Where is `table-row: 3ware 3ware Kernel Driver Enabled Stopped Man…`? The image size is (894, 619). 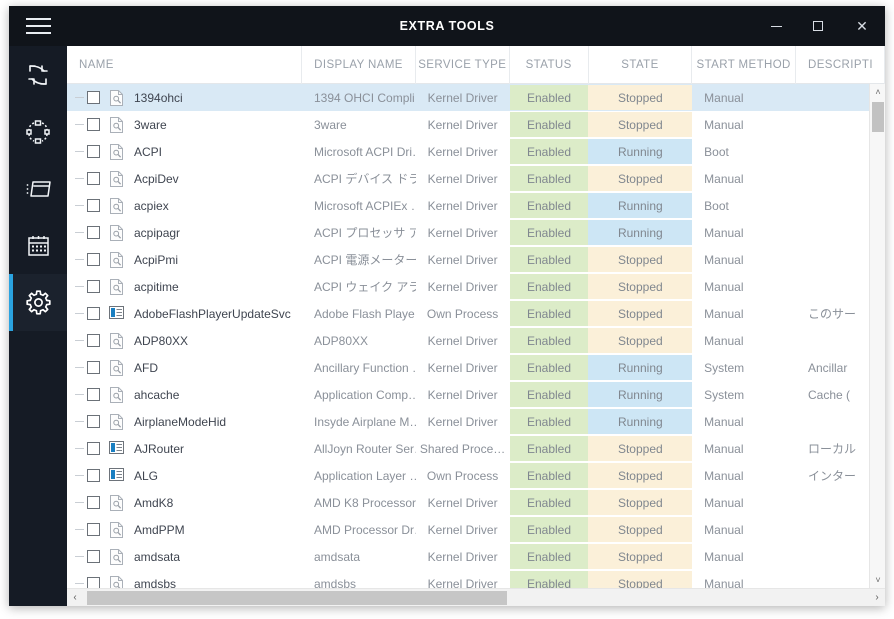
table-row: 3ware 3ware Kernel Driver Enabled Stopped Man… is located at coordinates (476, 124).